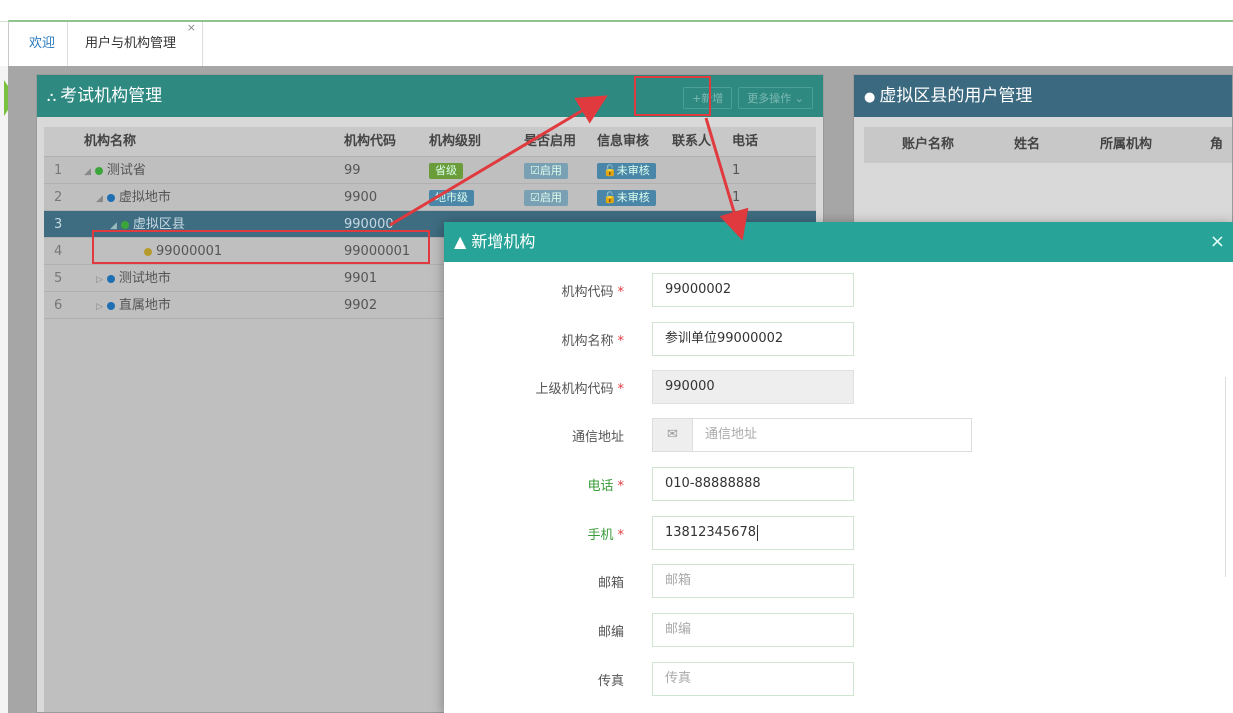 This screenshot has width=1233, height=713. Describe the element at coordinates (58, 224) in the screenshot. I see `row-number: 3` at that location.